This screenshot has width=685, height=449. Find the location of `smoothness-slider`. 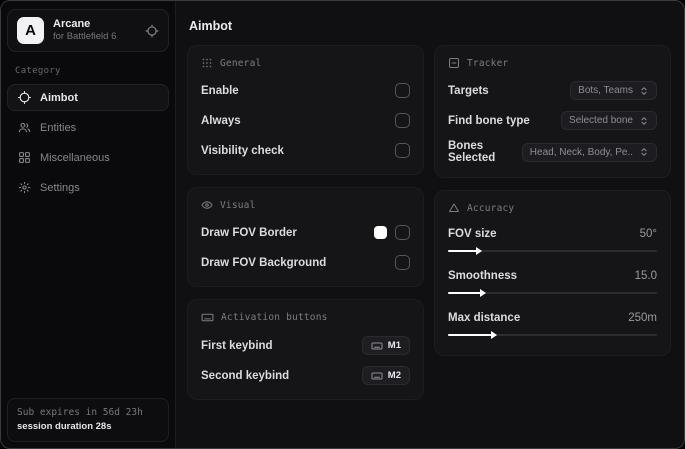

smoothness-slider is located at coordinates (552, 293).